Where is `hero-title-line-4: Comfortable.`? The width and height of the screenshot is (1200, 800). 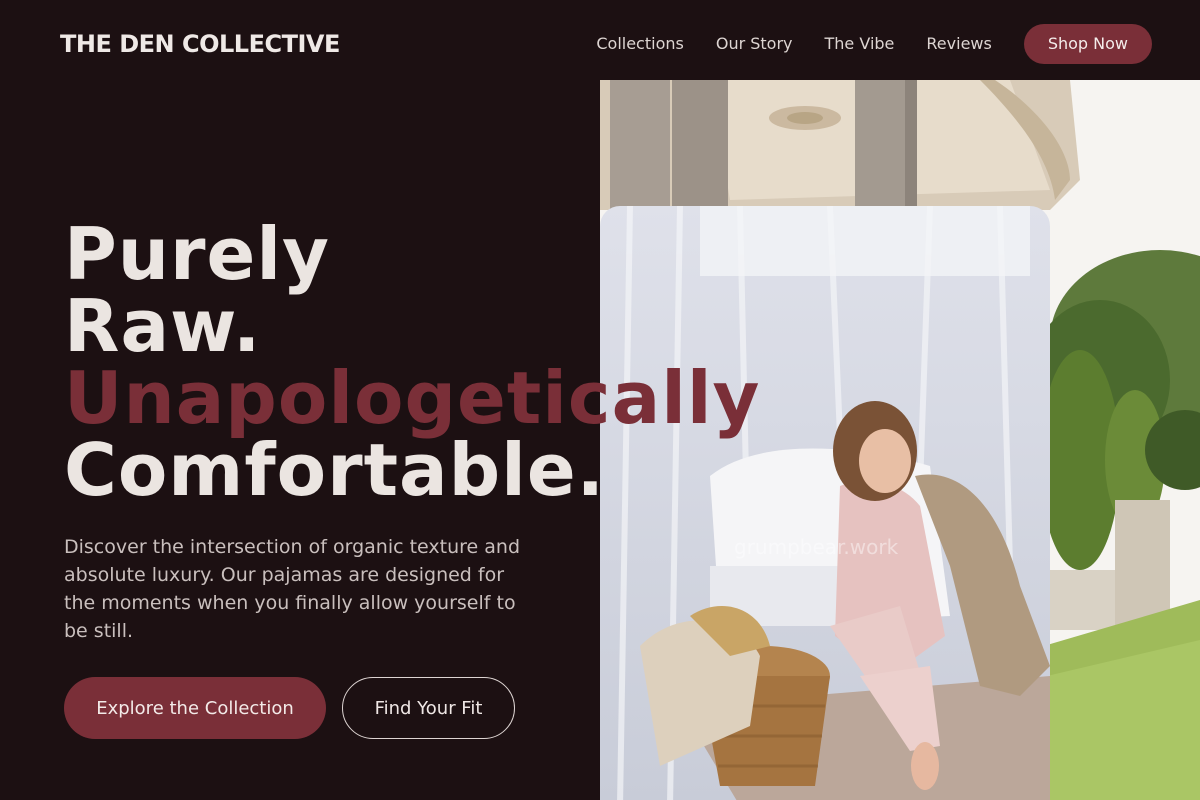 hero-title-line-4: Comfortable. is located at coordinates (335, 470).